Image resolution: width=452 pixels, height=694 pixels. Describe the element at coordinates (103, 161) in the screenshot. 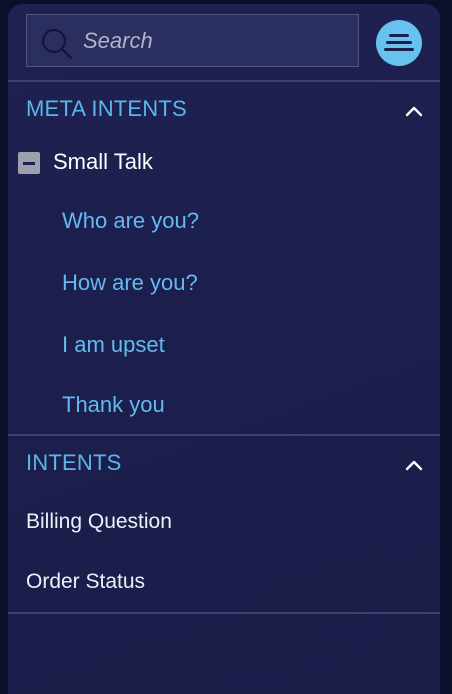

I see `group-label: Small Talk` at that location.